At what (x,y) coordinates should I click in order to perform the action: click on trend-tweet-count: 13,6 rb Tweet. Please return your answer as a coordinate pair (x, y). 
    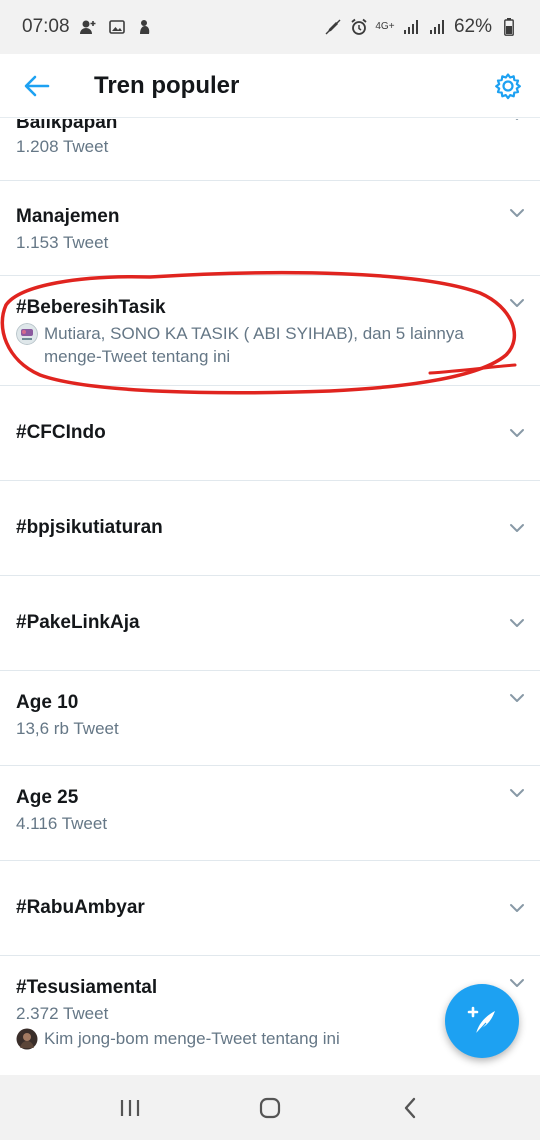
    Looking at the image, I should click on (67, 728).